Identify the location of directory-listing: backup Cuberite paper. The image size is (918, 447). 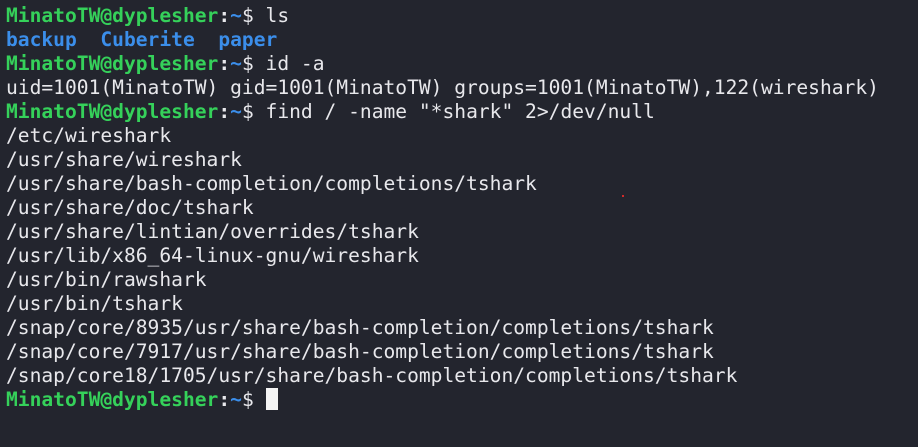
(461, 40).